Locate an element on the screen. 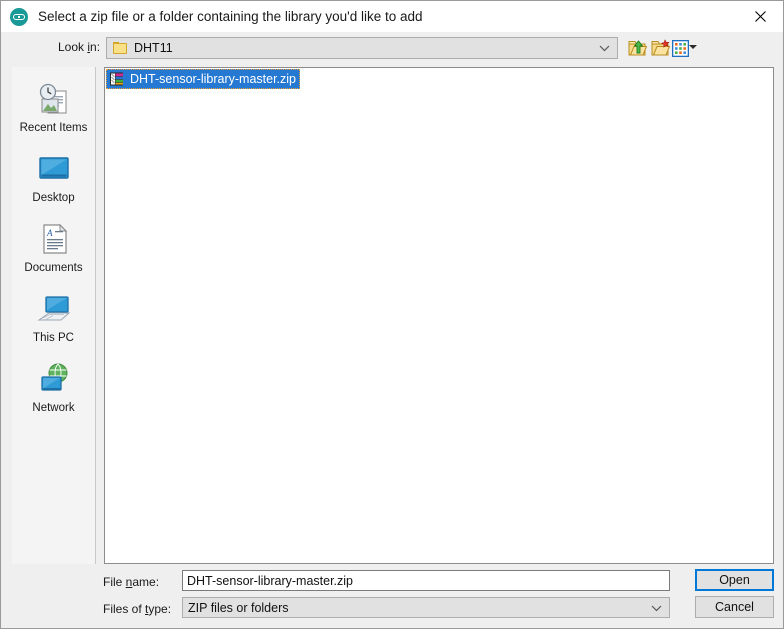 The width and height of the screenshot is (784, 629). sidebar-item-label: Network is located at coordinates (53, 408).